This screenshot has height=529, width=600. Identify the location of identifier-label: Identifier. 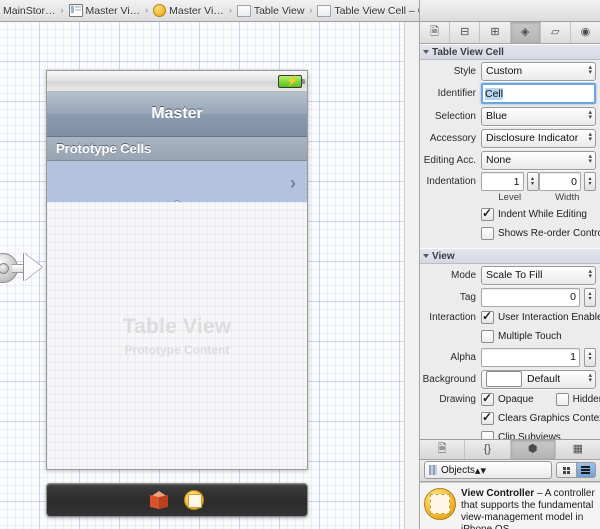
(456, 93).